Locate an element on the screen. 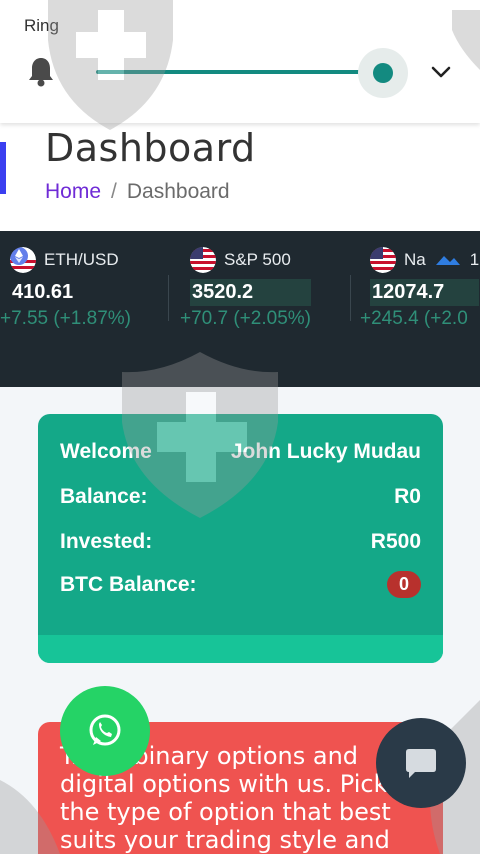  accent-bar is located at coordinates (3, 168).